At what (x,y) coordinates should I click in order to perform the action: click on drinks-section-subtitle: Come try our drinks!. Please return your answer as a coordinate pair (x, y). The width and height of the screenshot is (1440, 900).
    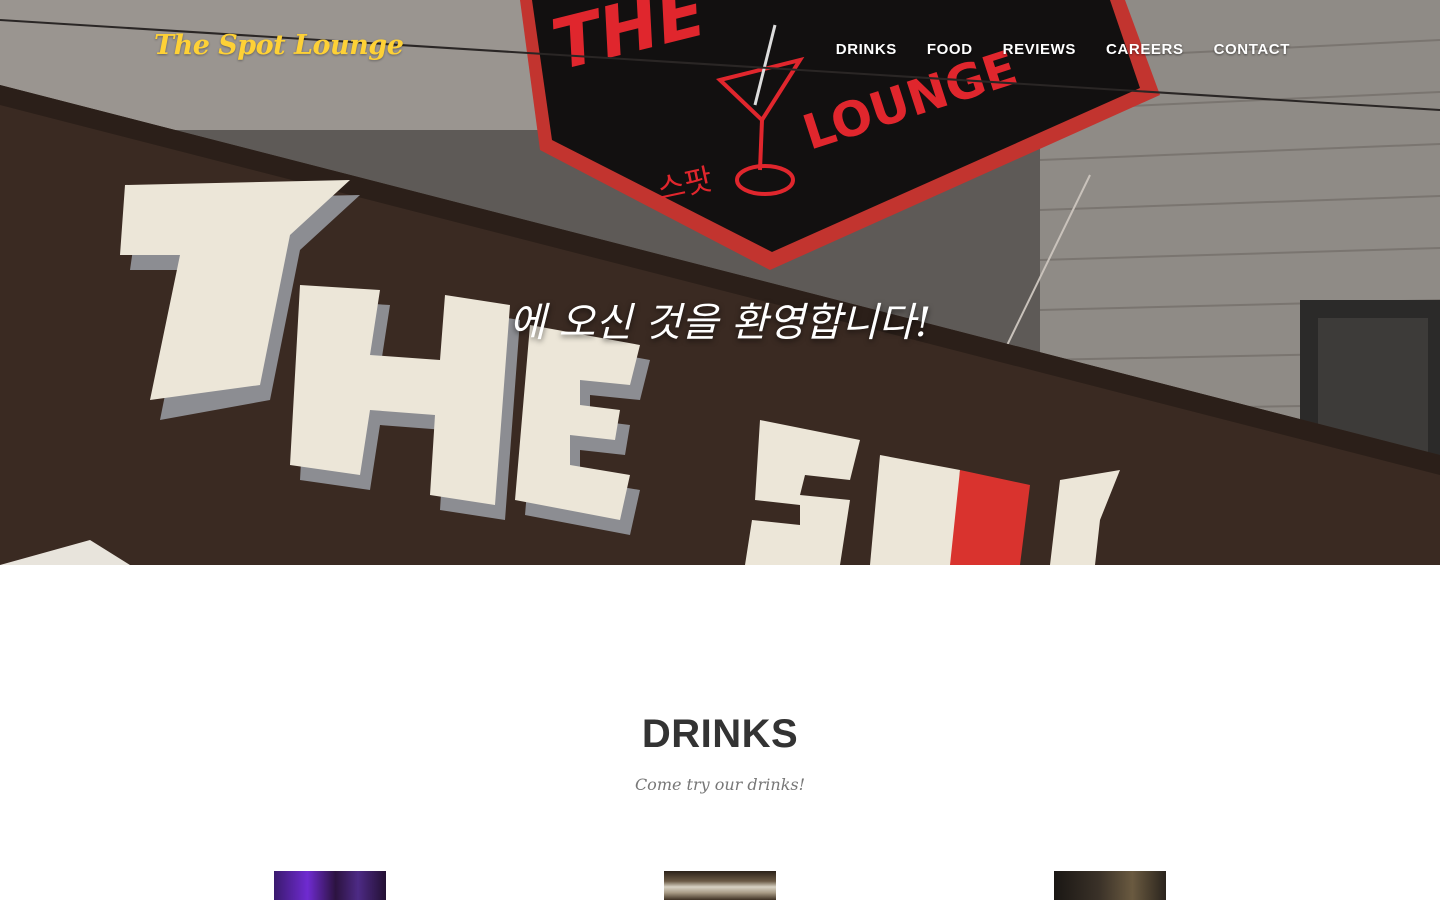
    Looking at the image, I should click on (720, 784).